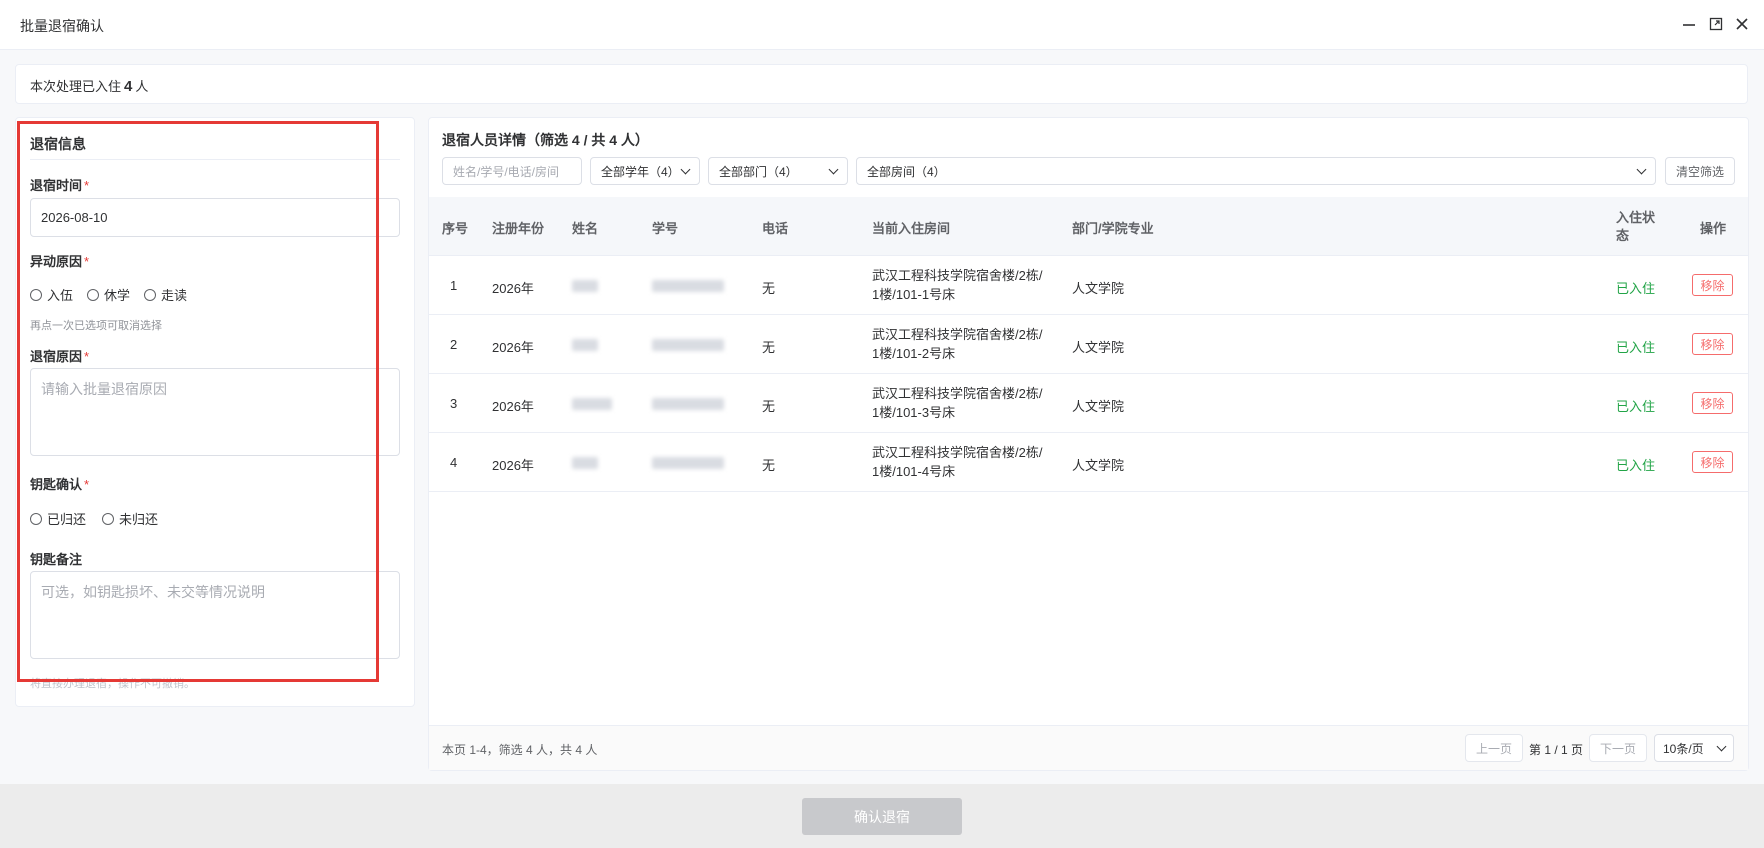 This screenshot has width=1764, height=848. Describe the element at coordinates (1694, 748) in the screenshot. I see `page-size-select: 10条/页` at that location.